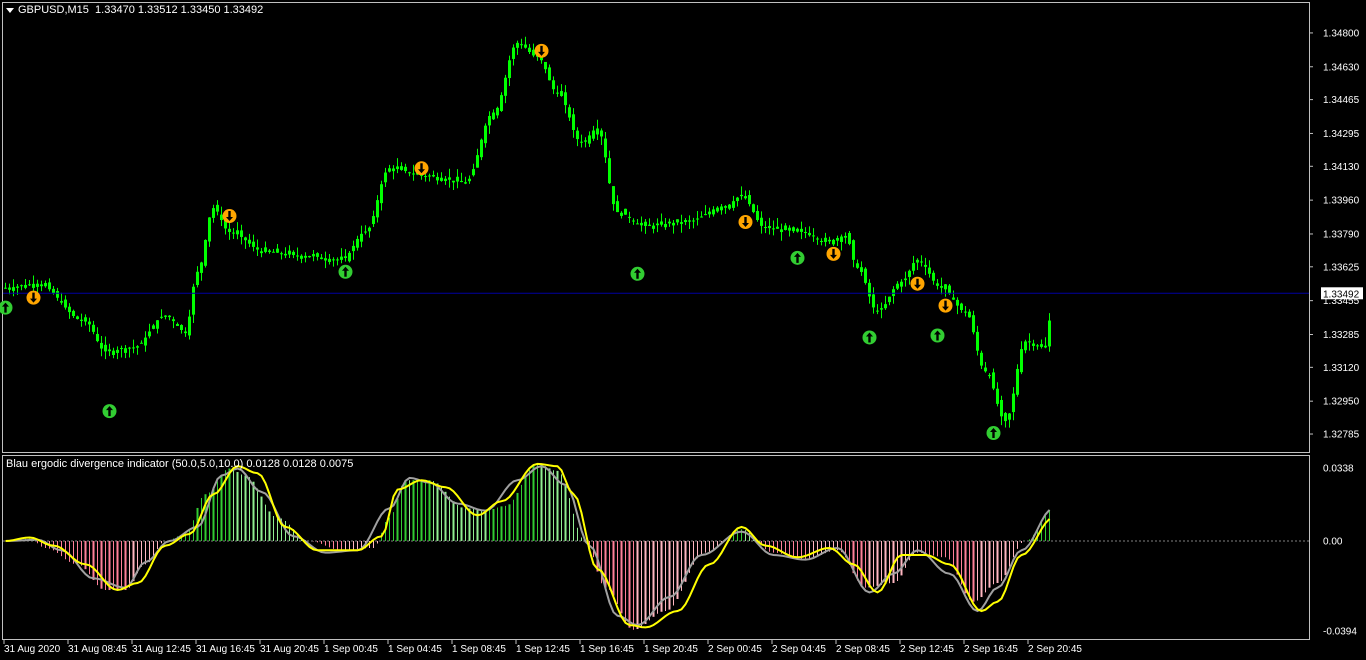 The height and width of the screenshot is (660, 1366). What do you see at coordinates (1341, 435) in the screenshot?
I see `price-tick-label: 1.32785` at bounding box center [1341, 435].